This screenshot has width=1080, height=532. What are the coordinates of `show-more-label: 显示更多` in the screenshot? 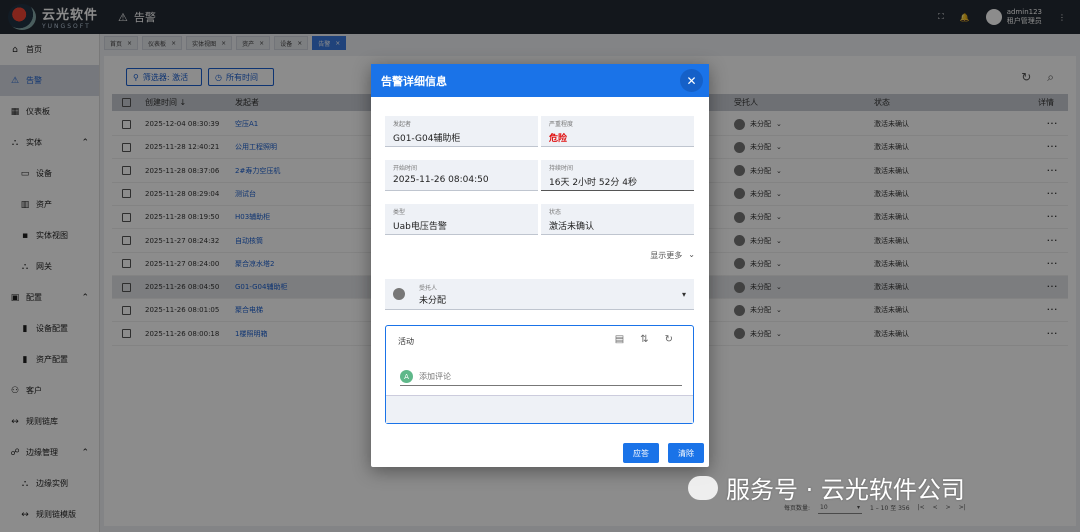 It's located at (666, 255).